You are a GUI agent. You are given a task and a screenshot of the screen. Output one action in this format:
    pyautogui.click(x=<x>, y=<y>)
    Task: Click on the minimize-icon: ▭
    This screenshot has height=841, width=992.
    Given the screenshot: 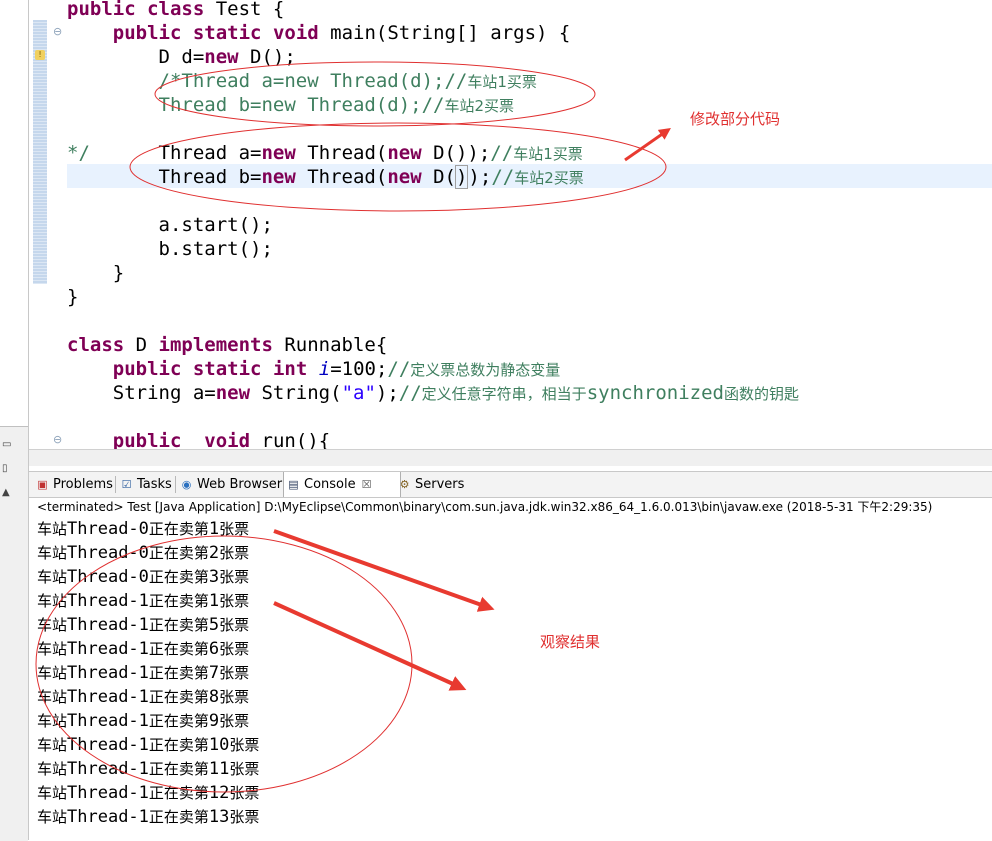 What is the action you would take?
    pyautogui.click(x=12, y=445)
    